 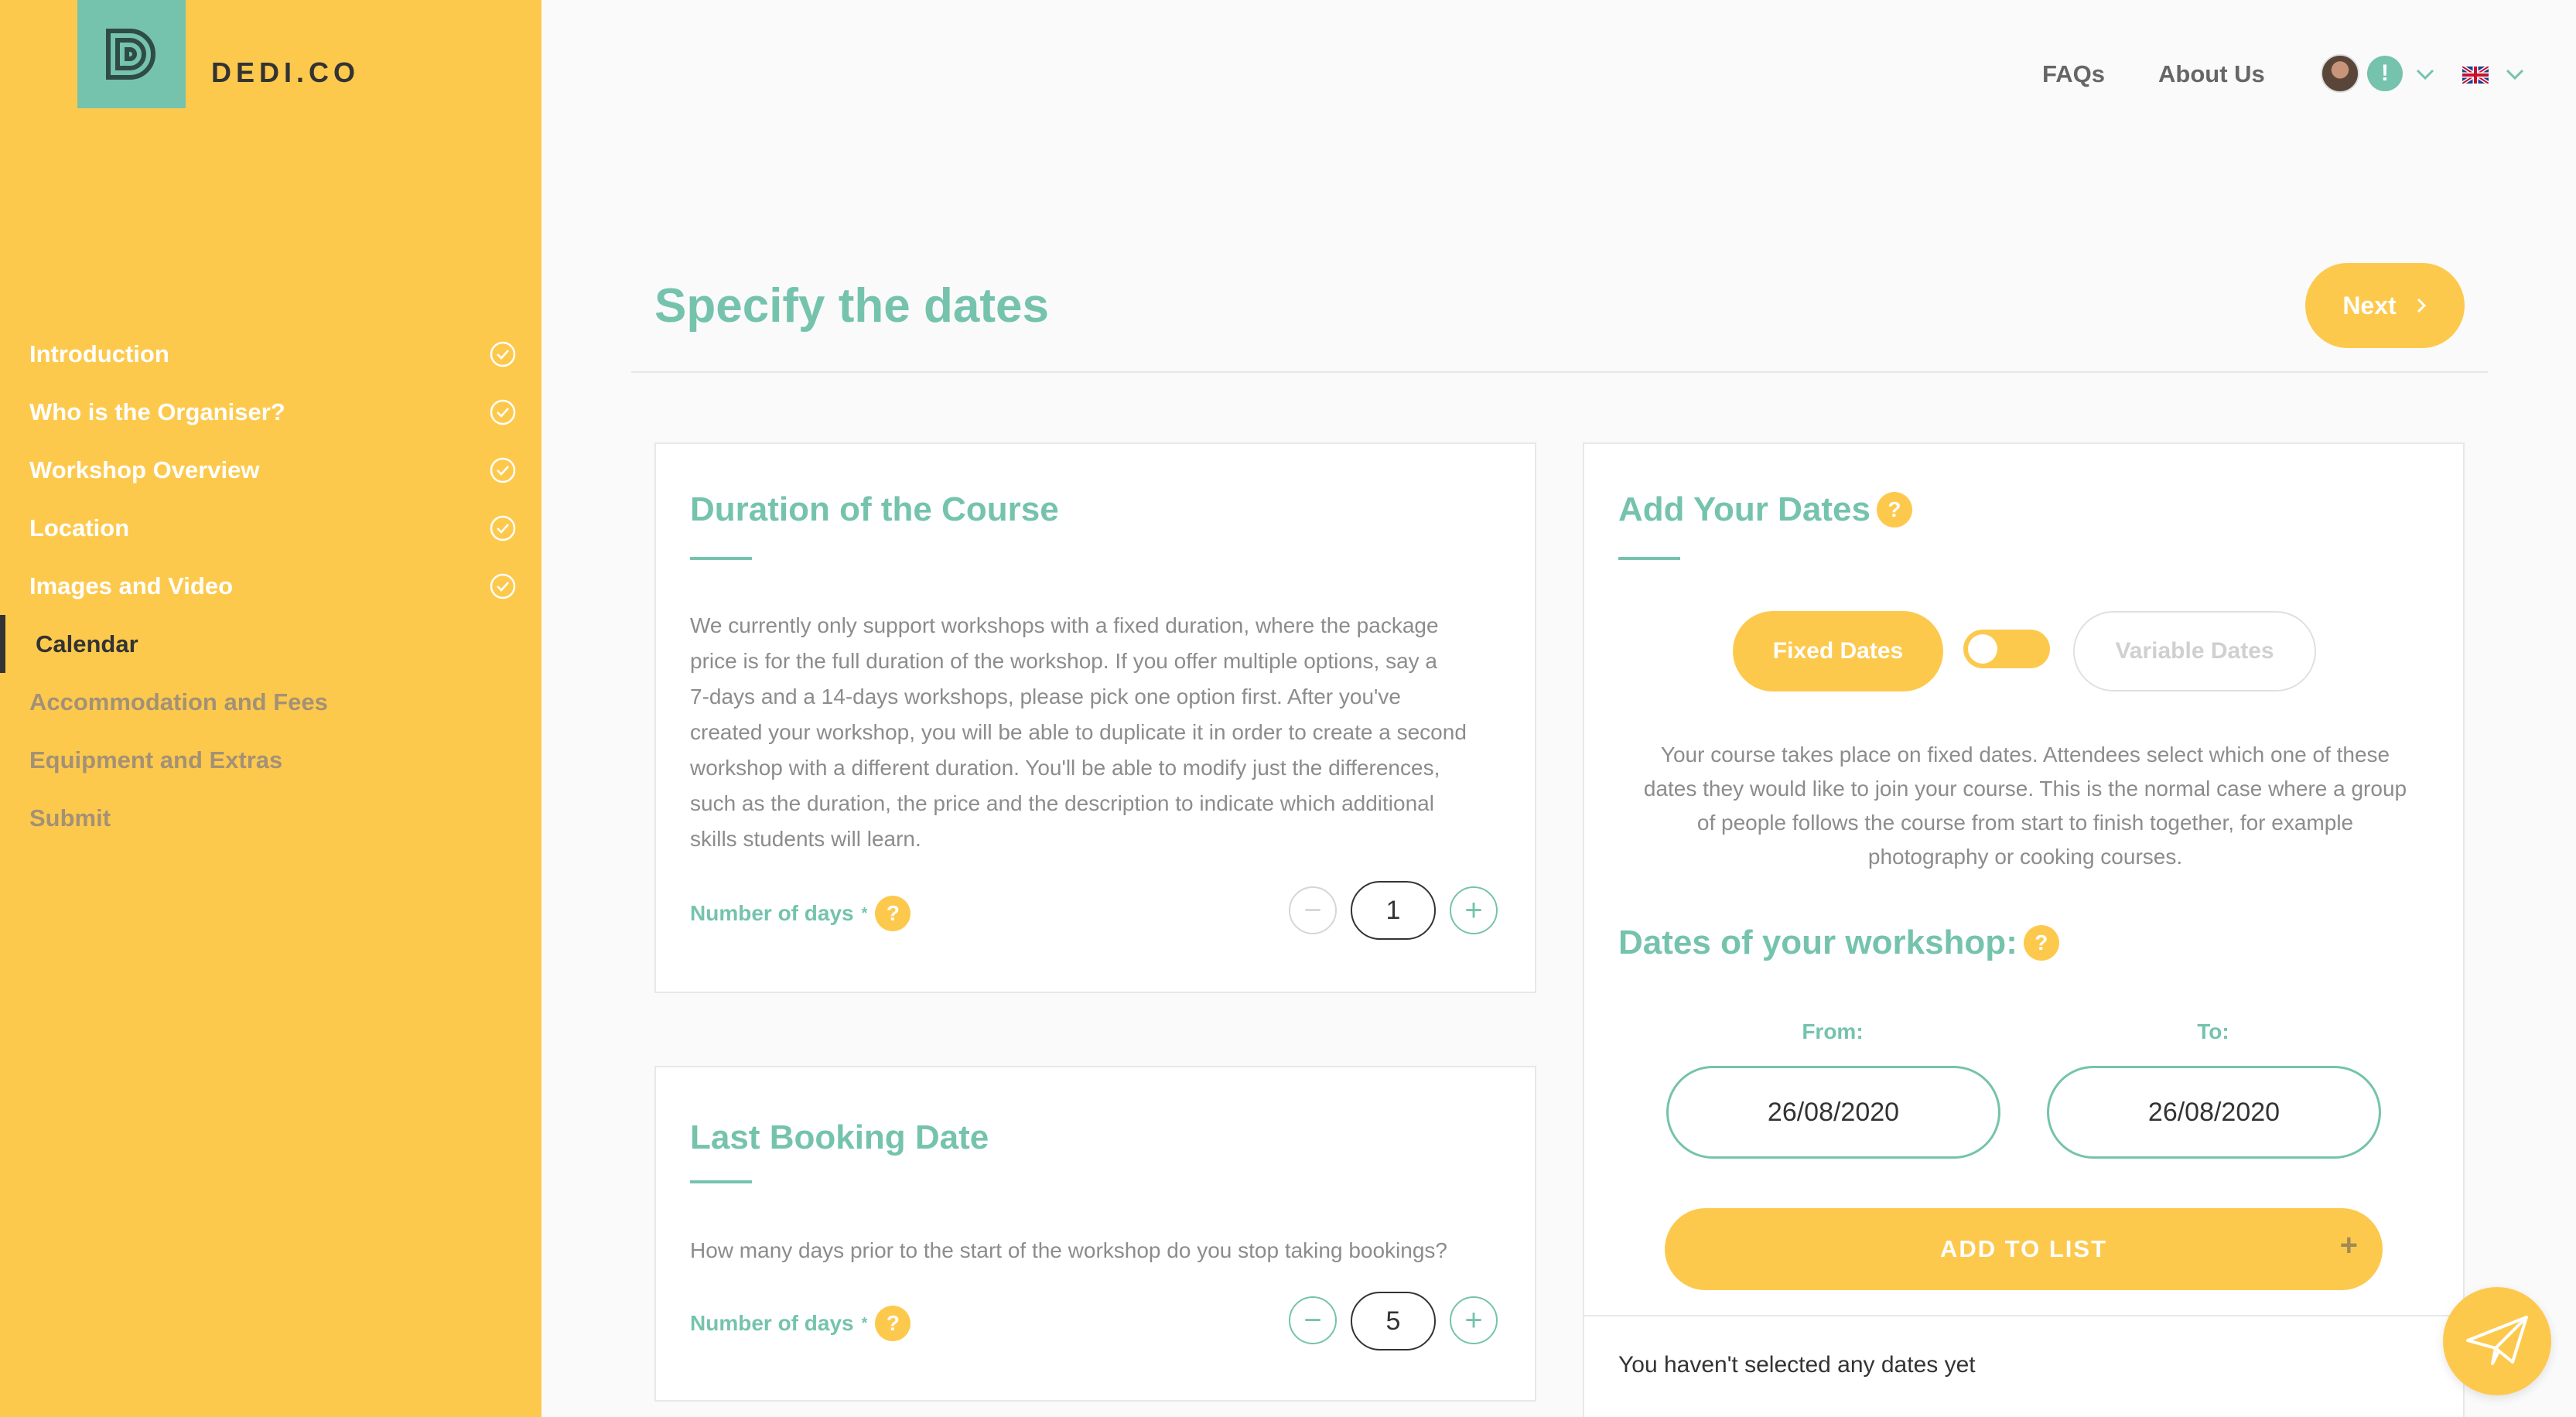 What do you see at coordinates (2213, 1031) in the screenshot?
I see `to-label: To:` at bounding box center [2213, 1031].